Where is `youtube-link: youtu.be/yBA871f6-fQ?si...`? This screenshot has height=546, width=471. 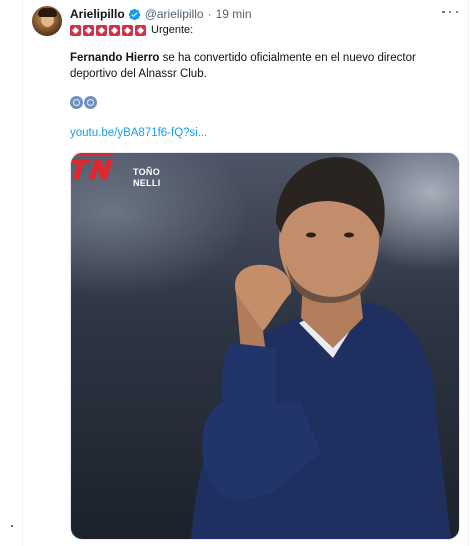 youtube-link: youtu.be/yBA871f6-fQ?si... is located at coordinates (138, 133).